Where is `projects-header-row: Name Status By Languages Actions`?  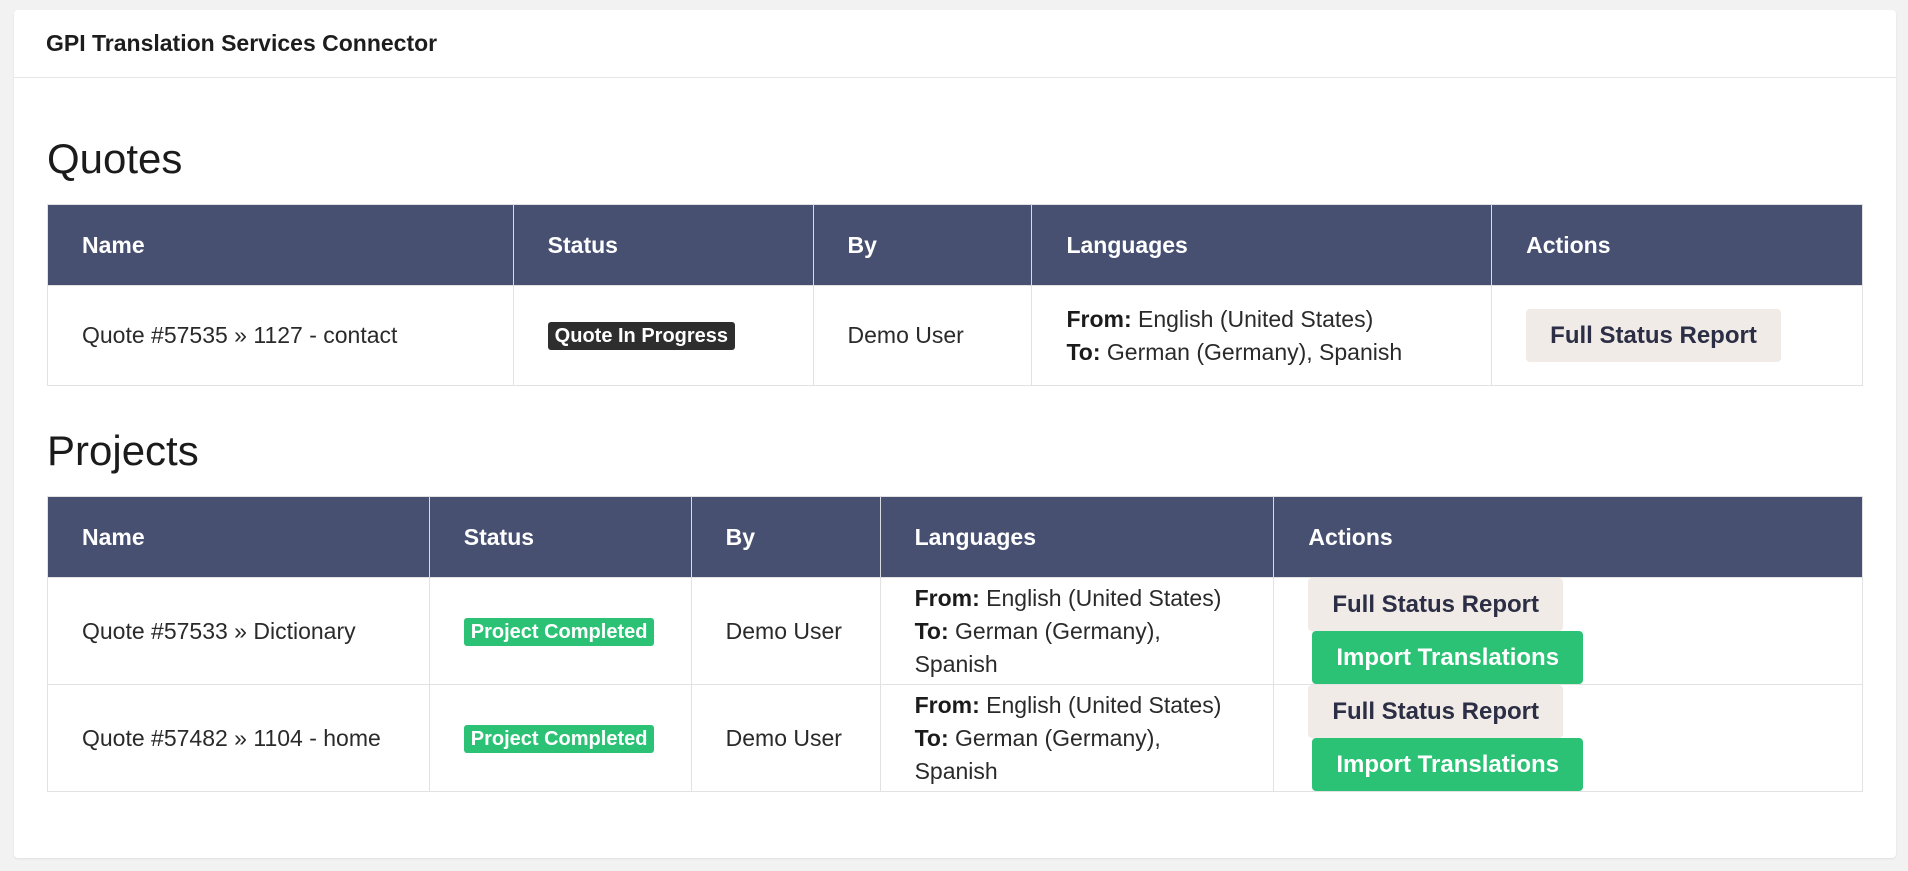 projects-header-row: Name Status By Languages Actions is located at coordinates (955, 537).